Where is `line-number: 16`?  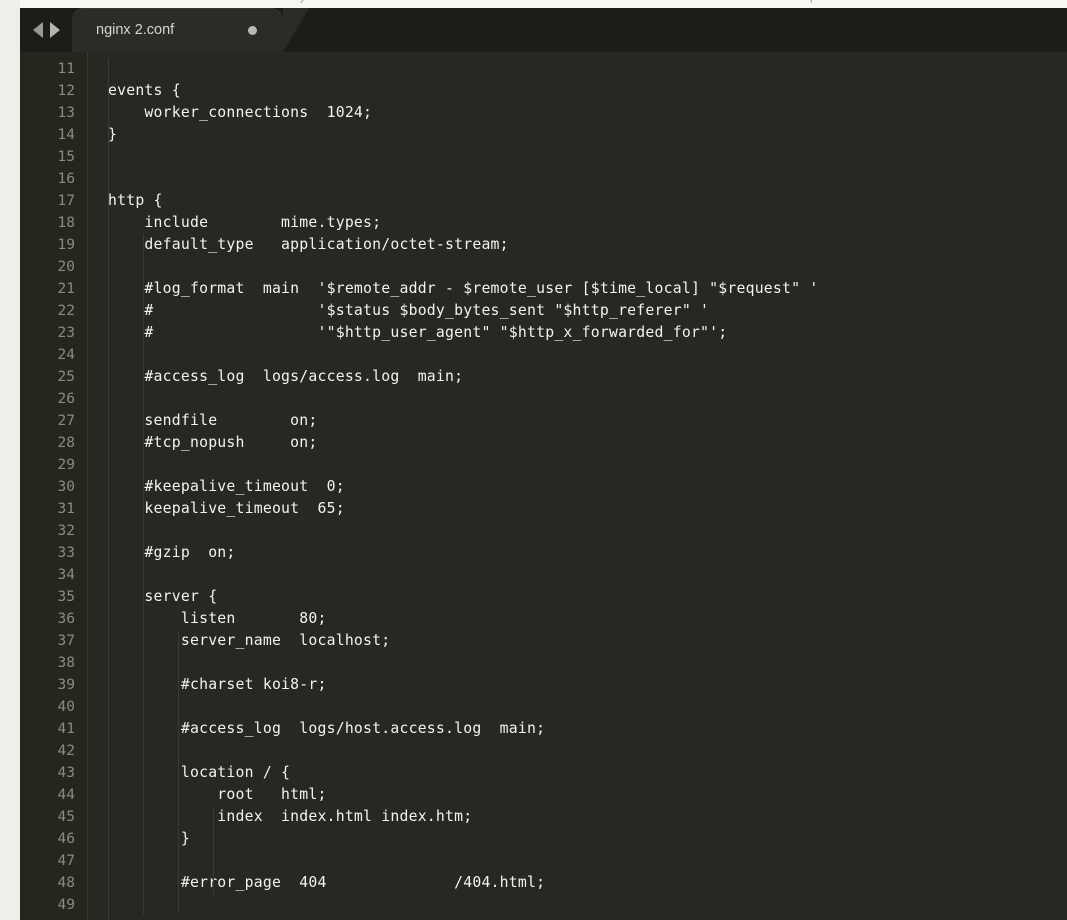
line-number: 16 is located at coordinates (66, 179).